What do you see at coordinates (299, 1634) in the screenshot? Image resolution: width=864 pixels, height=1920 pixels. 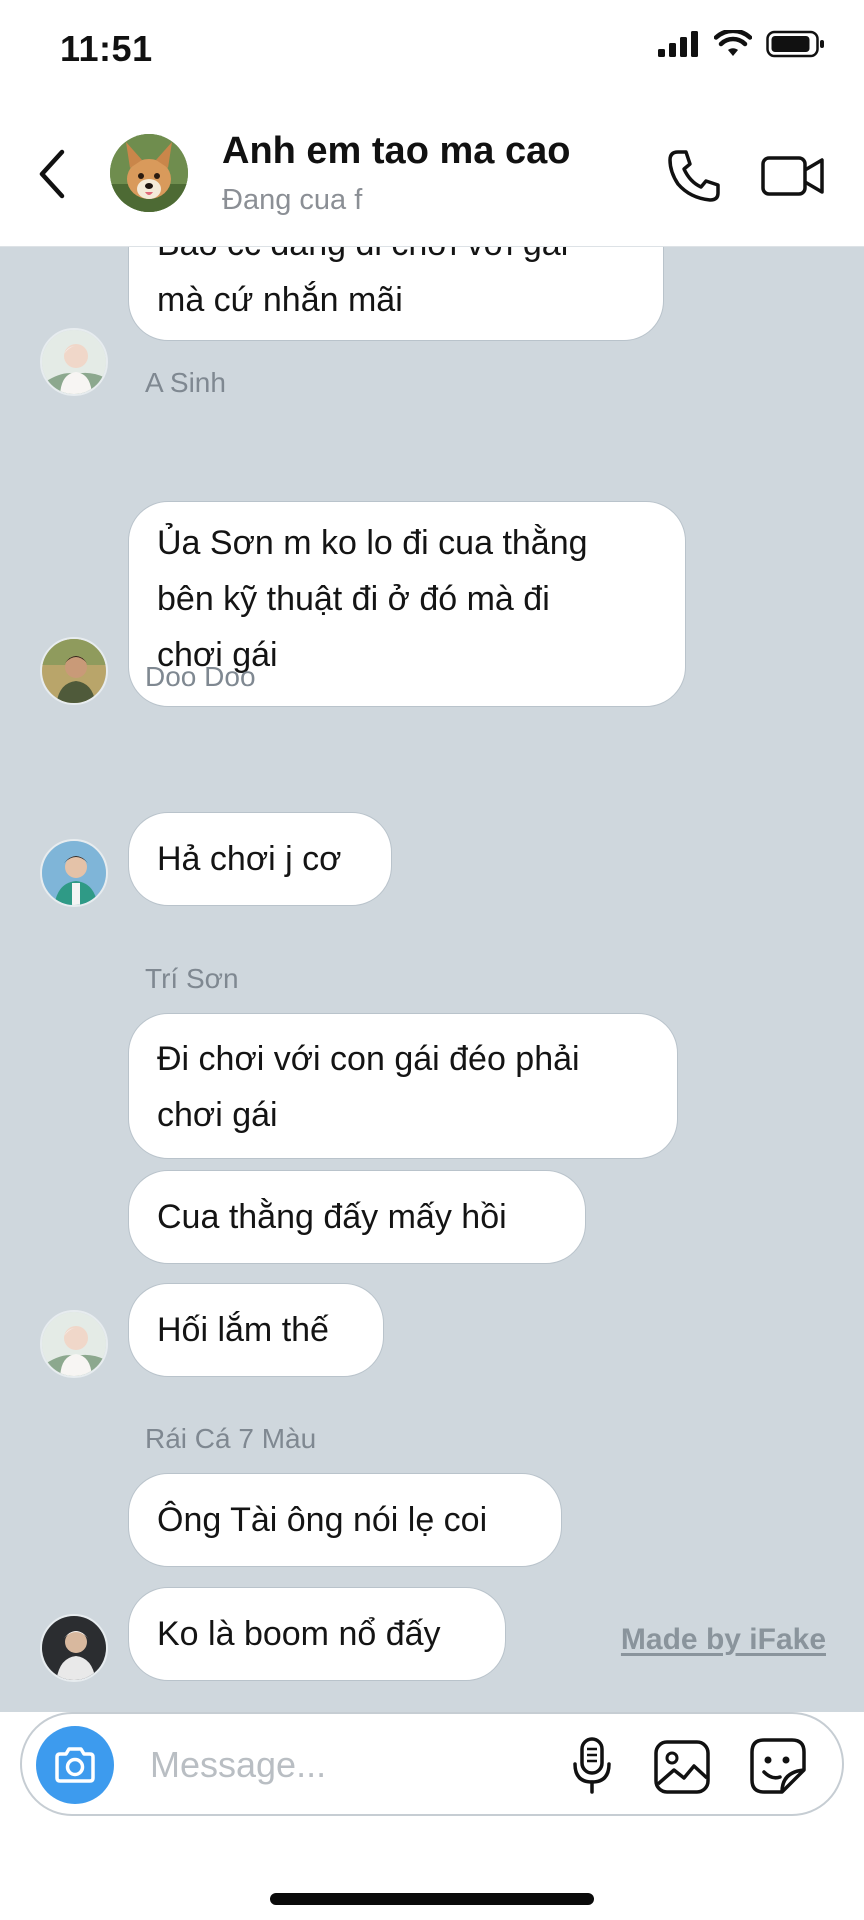 I see `message-text: Ko là boom nổ đấy` at bounding box center [299, 1634].